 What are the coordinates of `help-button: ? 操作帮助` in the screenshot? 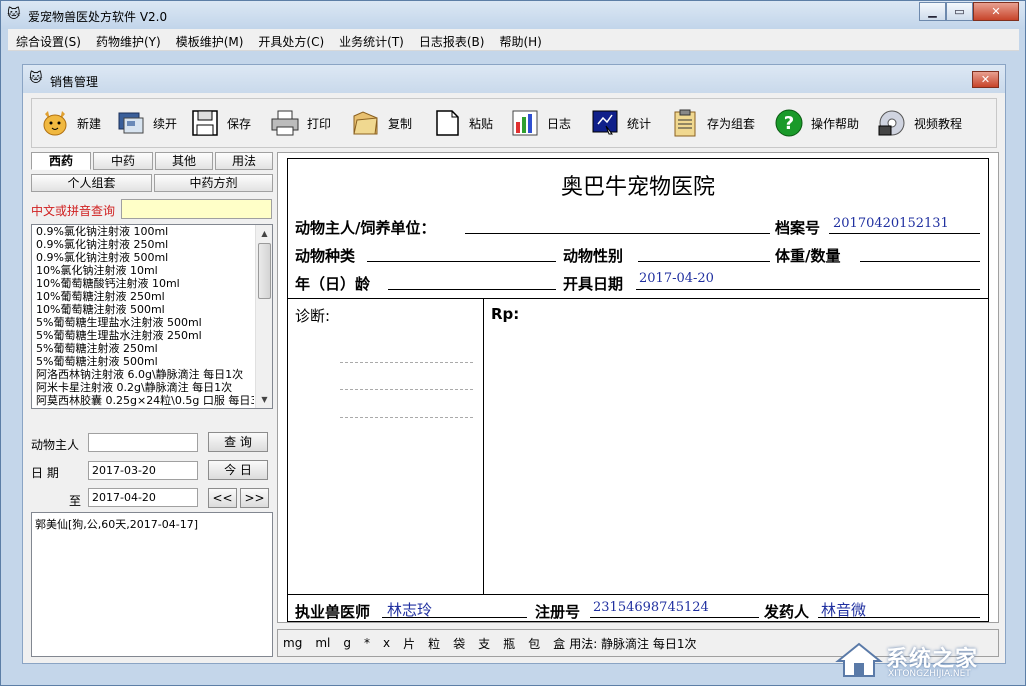 It's located at (816, 123).